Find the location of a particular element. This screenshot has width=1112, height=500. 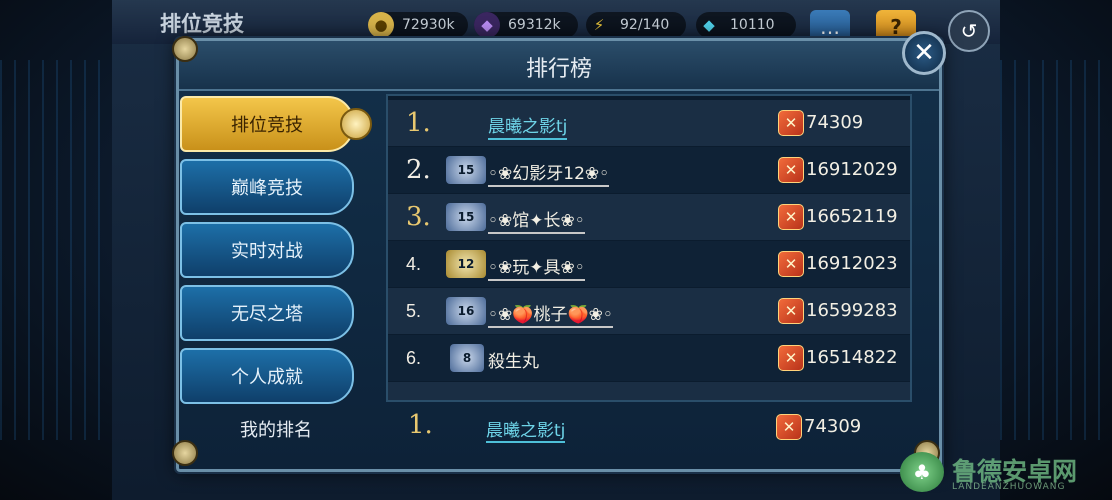

rank-number: 3. is located at coordinates (418, 217).